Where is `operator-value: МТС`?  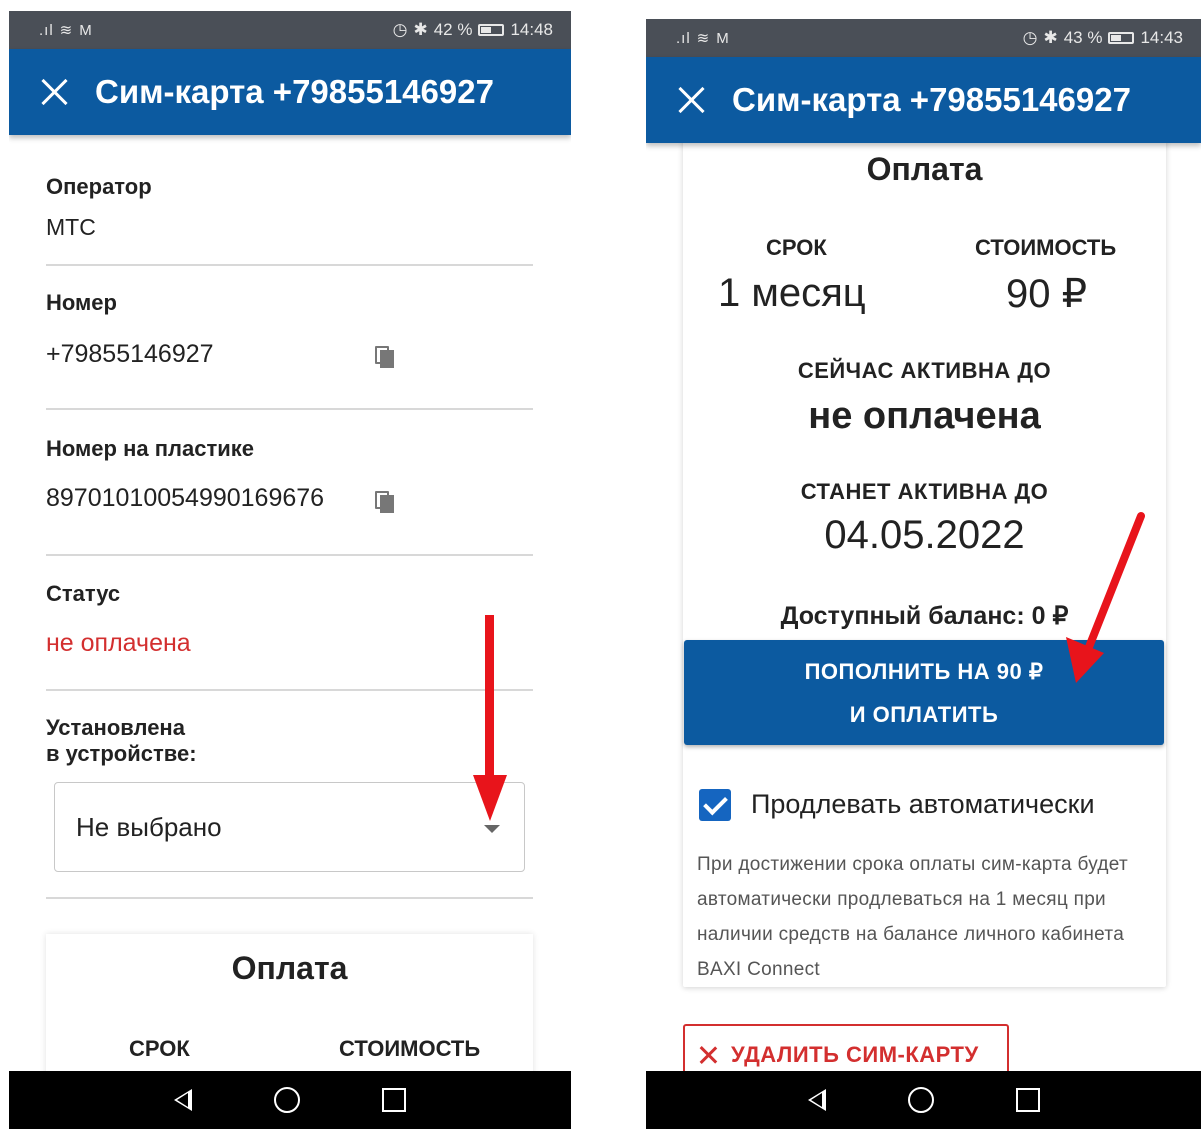
operator-value: МТС is located at coordinates (71, 227).